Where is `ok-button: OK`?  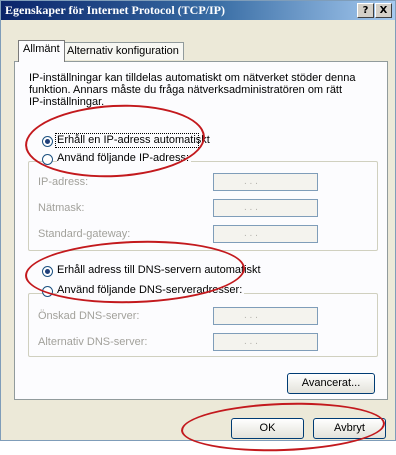 ok-button: OK is located at coordinates (267, 428).